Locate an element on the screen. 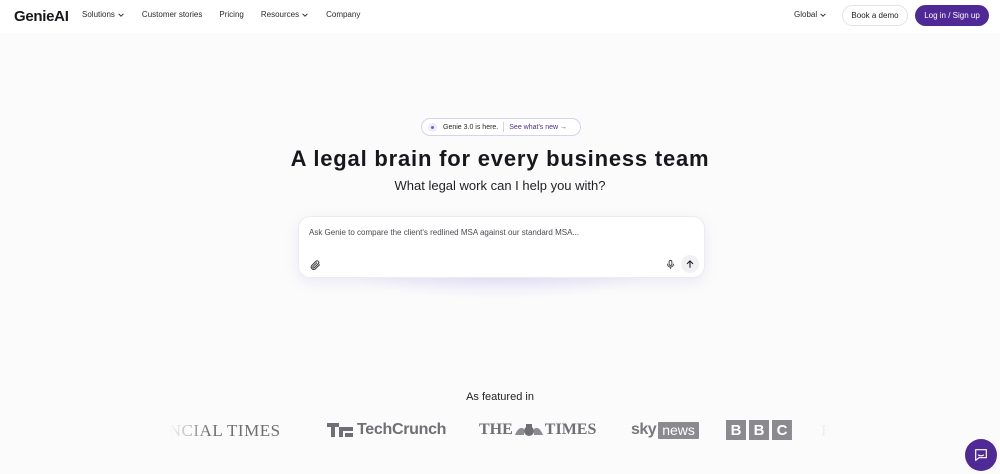  chat-launcher-button is located at coordinates (981, 455).